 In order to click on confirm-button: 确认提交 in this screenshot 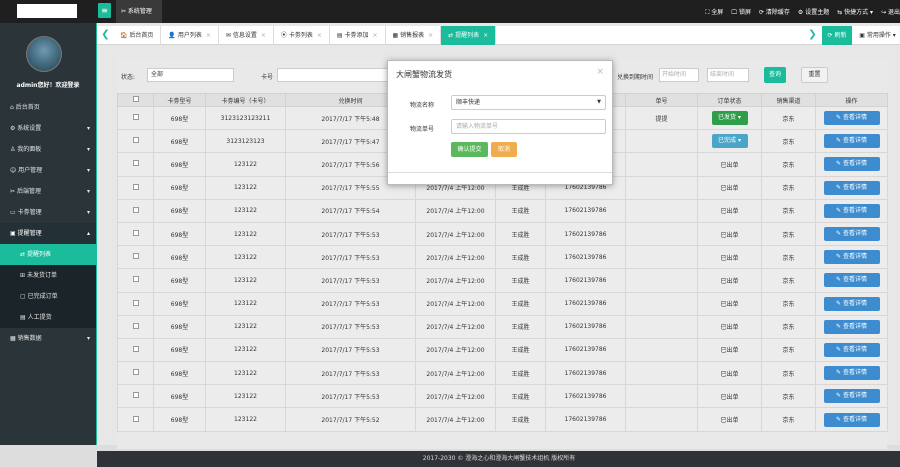, I will do `click(469, 149)`.